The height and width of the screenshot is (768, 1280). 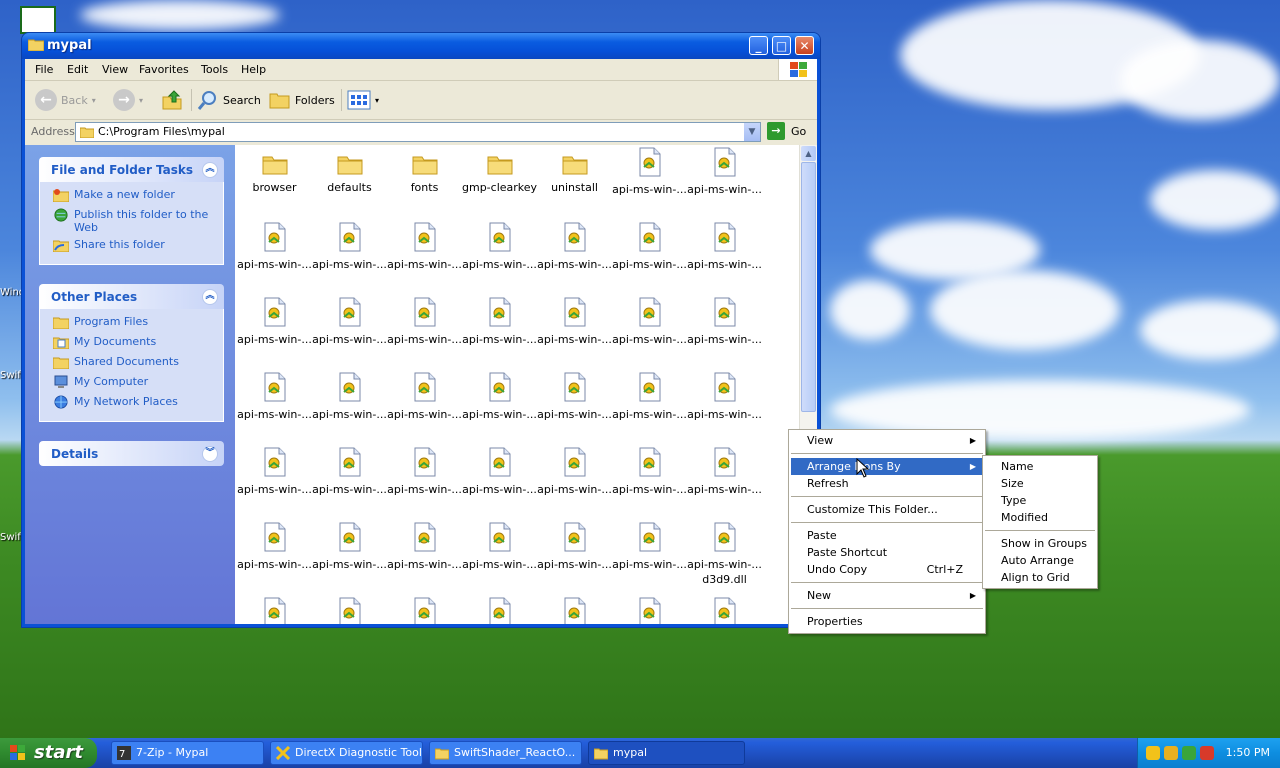 I want to click on maximize-button: □, so click(x=781, y=45).